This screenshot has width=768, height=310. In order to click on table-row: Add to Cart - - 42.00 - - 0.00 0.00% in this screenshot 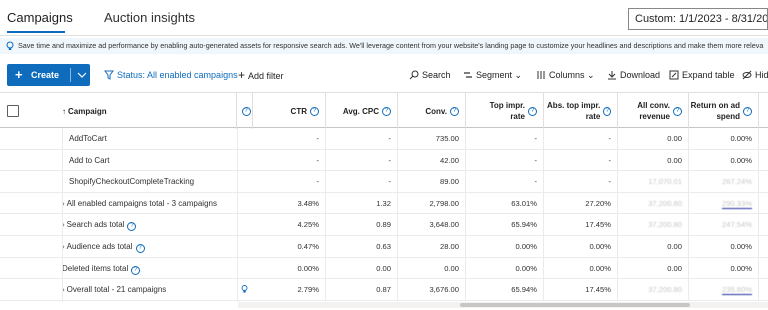, I will do `click(384, 160)`.